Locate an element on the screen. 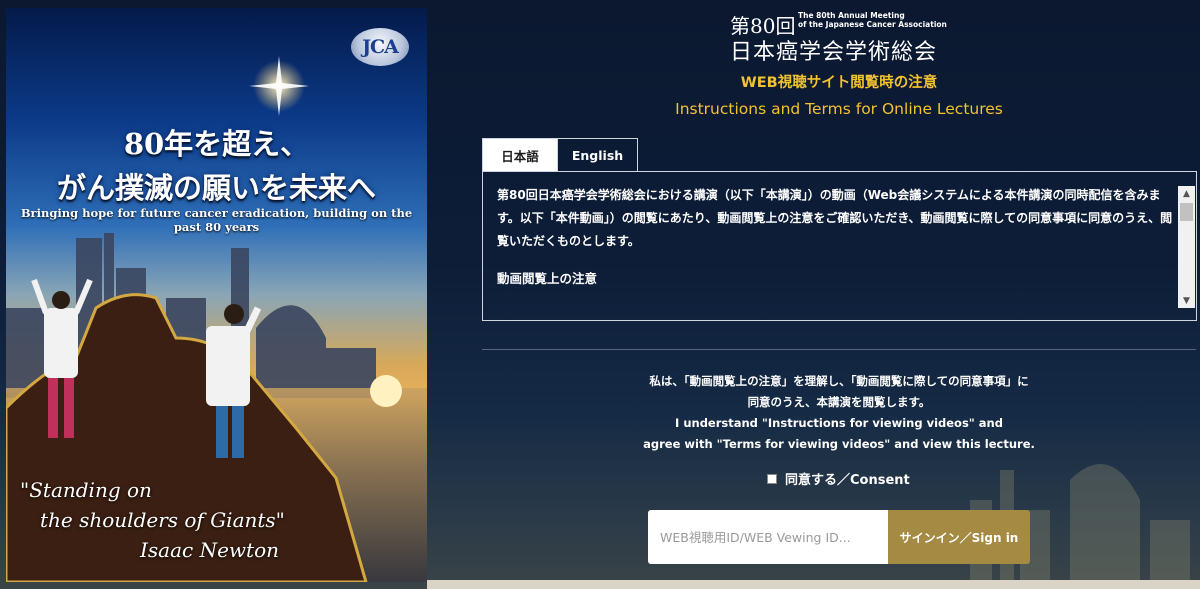 The height and width of the screenshot is (589, 1200). poster-headline-line1: 80年を超え、 is located at coordinates (216, 144).